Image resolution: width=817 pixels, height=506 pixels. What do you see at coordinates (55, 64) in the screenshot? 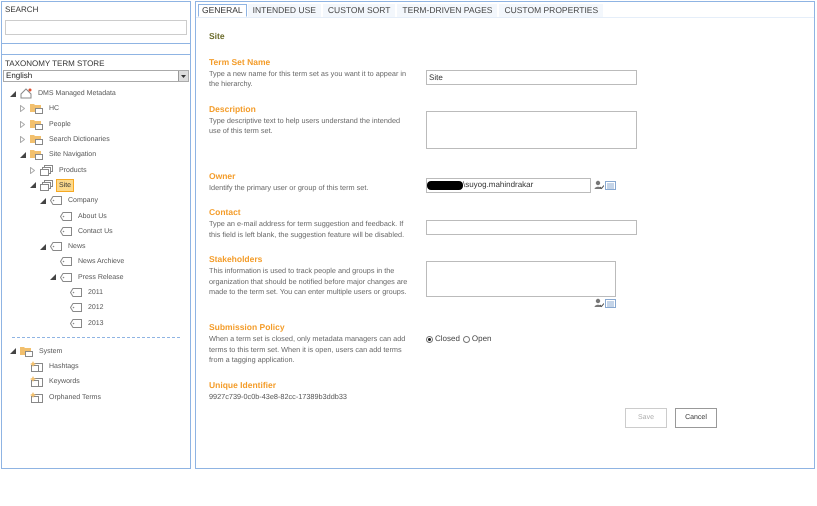
I see `panel-title: TAXONOMY TERM STORE` at bounding box center [55, 64].